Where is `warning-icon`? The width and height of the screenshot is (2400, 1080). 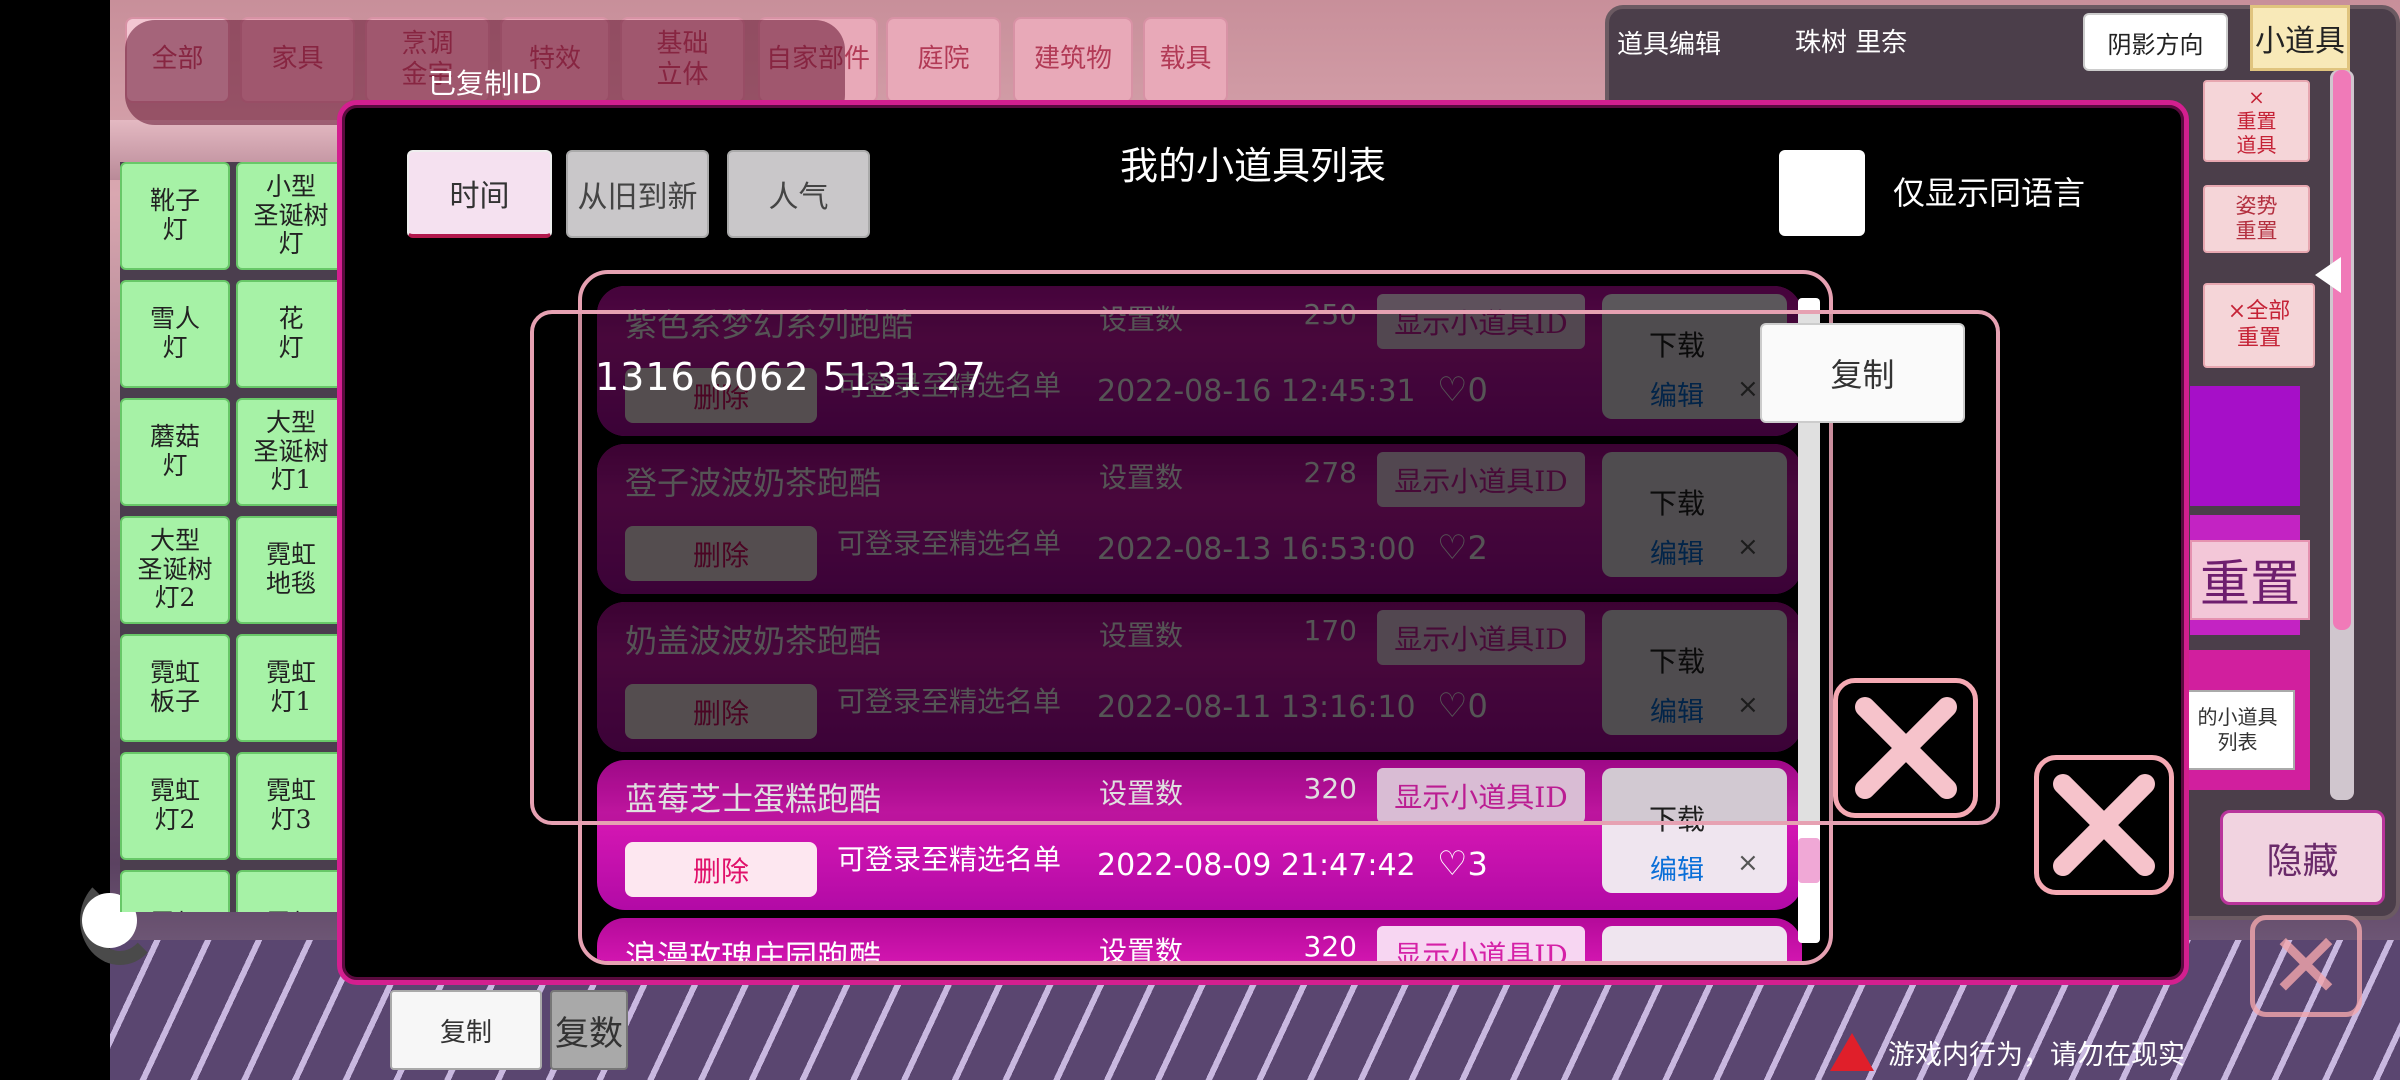
warning-icon is located at coordinates (1852, 1052).